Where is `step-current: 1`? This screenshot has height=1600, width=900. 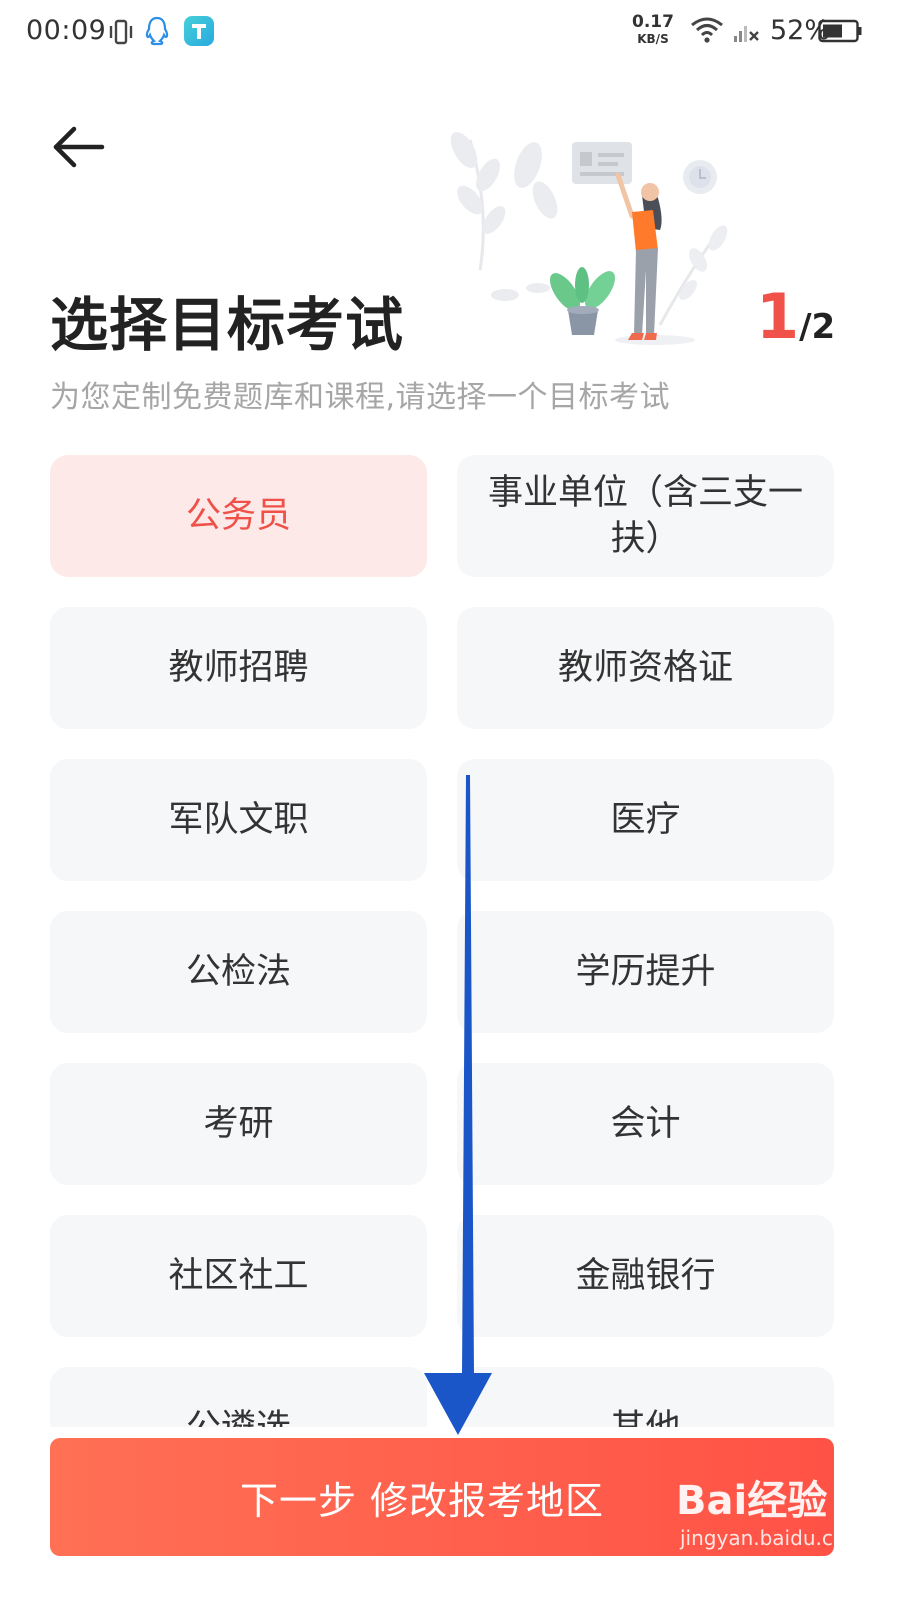
step-current: 1 is located at coordinates (778, 316).